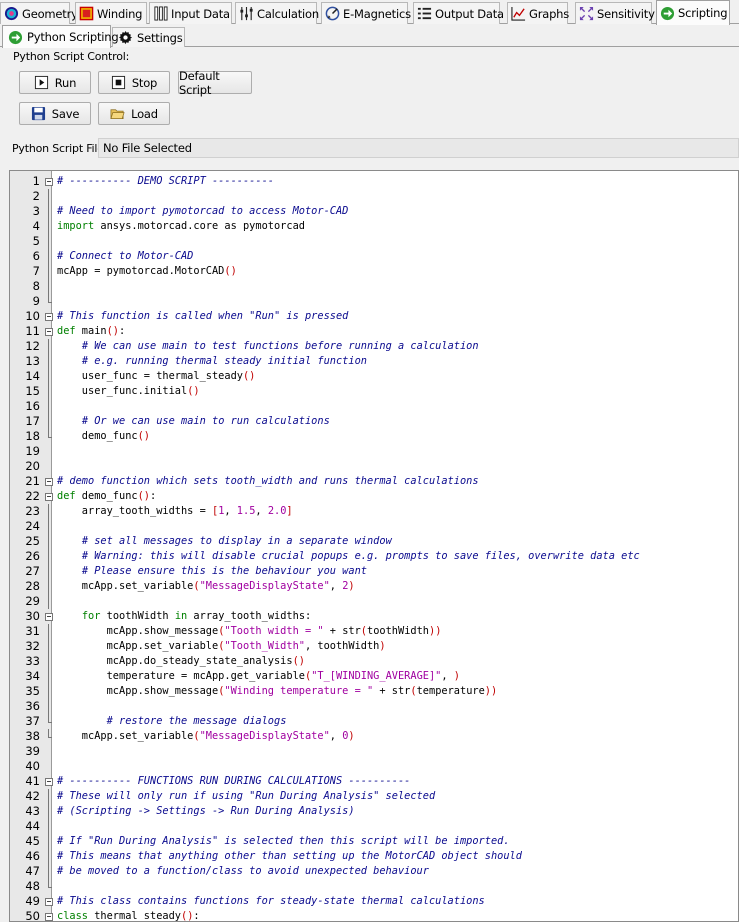 The width and height of the screenshot is (739, 922). What do you see at coordinates (366, 13) in the screenshot?
I see `tab-e-magnetics: E-Magnetics` at bounding box center [366, 13].